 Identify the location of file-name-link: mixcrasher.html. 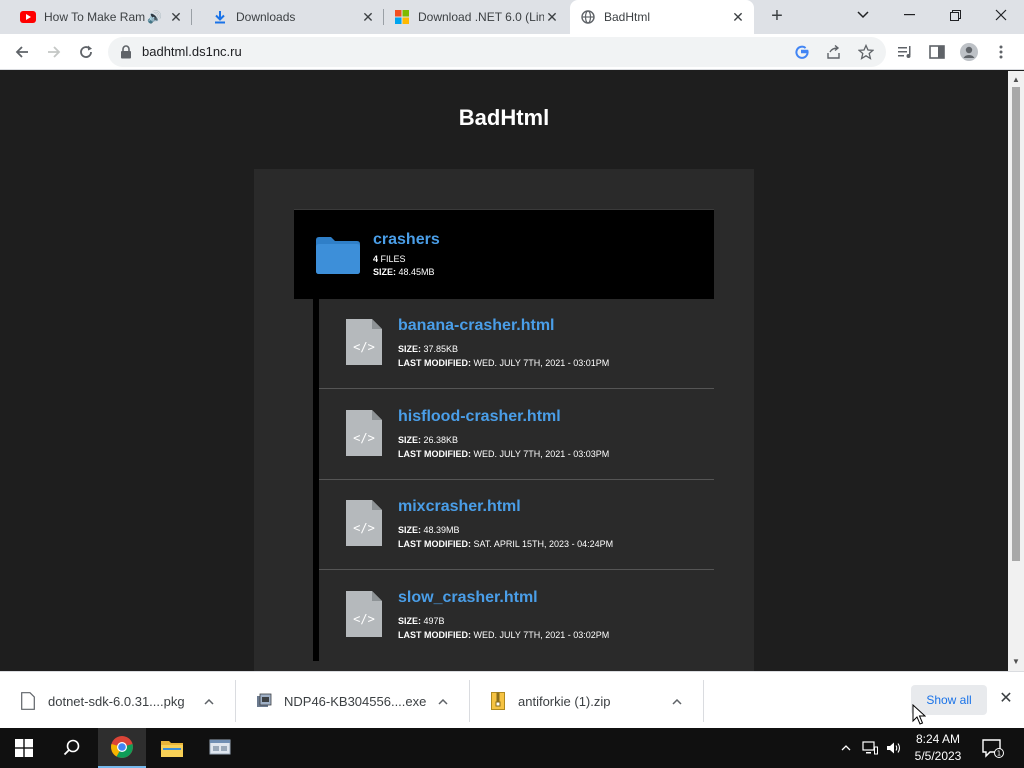
(459, 507).